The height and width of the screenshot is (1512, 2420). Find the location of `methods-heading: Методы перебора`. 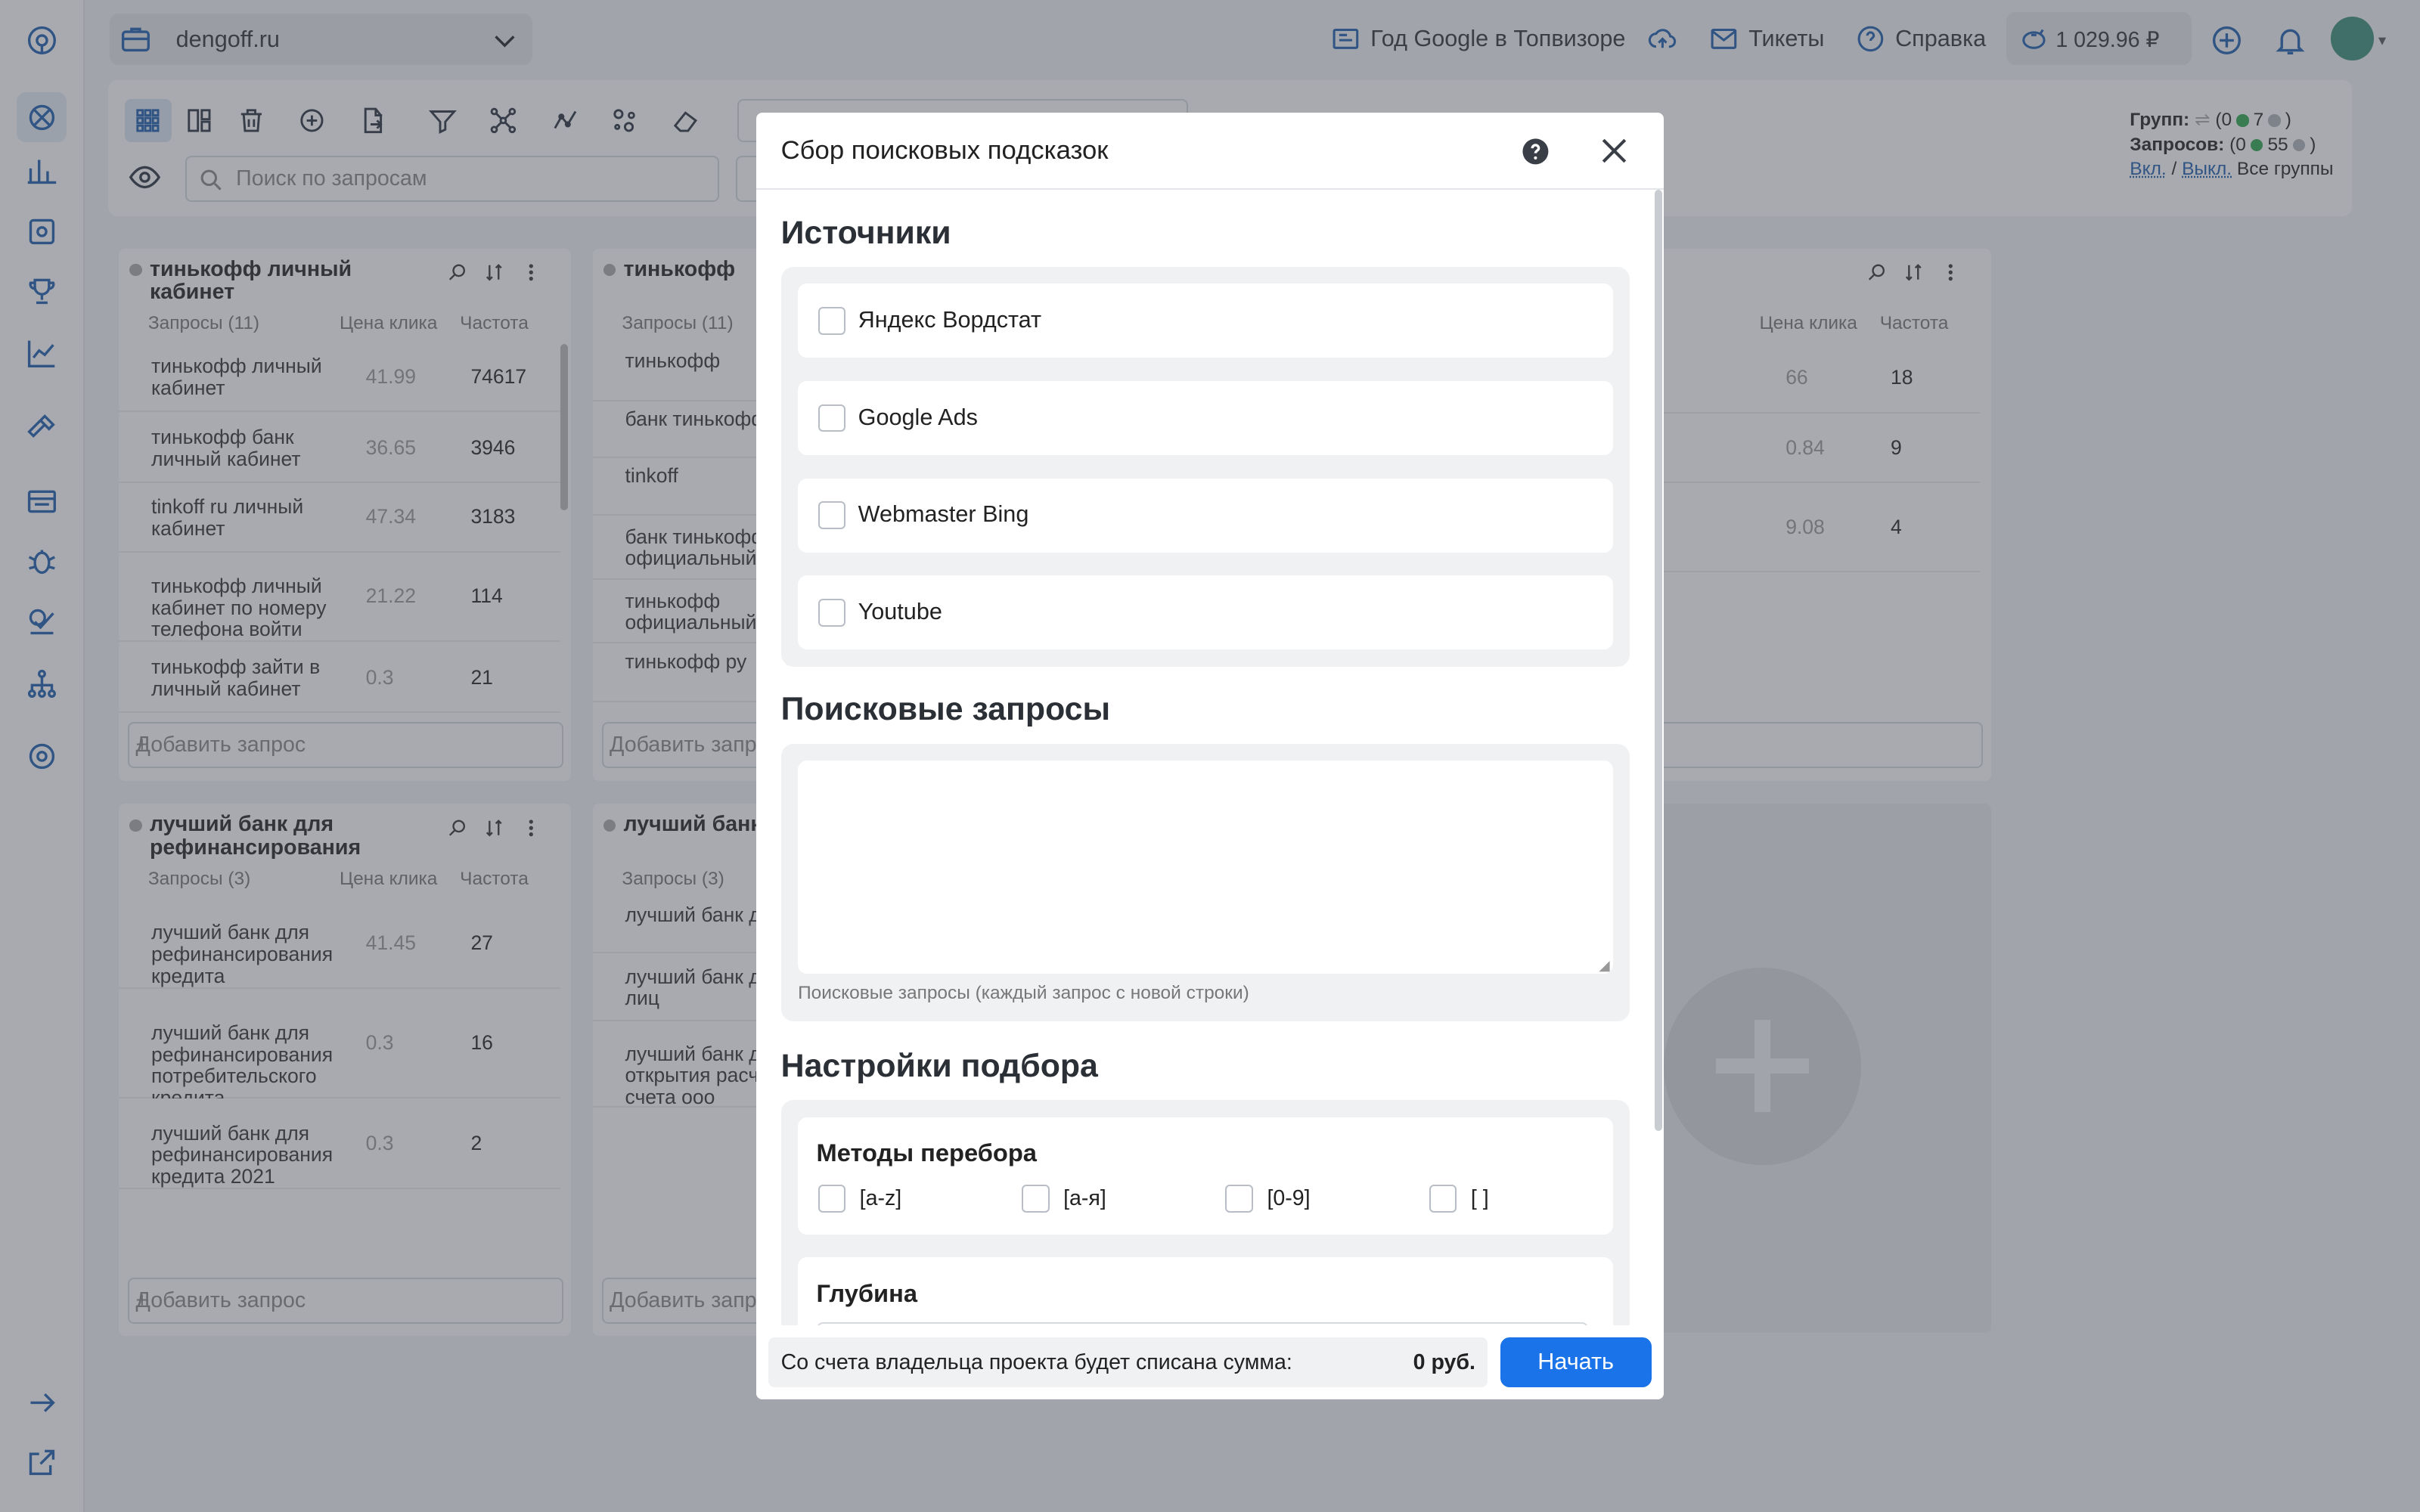

methods-heading: Методы перебора is located at coordinates (926, 1153).